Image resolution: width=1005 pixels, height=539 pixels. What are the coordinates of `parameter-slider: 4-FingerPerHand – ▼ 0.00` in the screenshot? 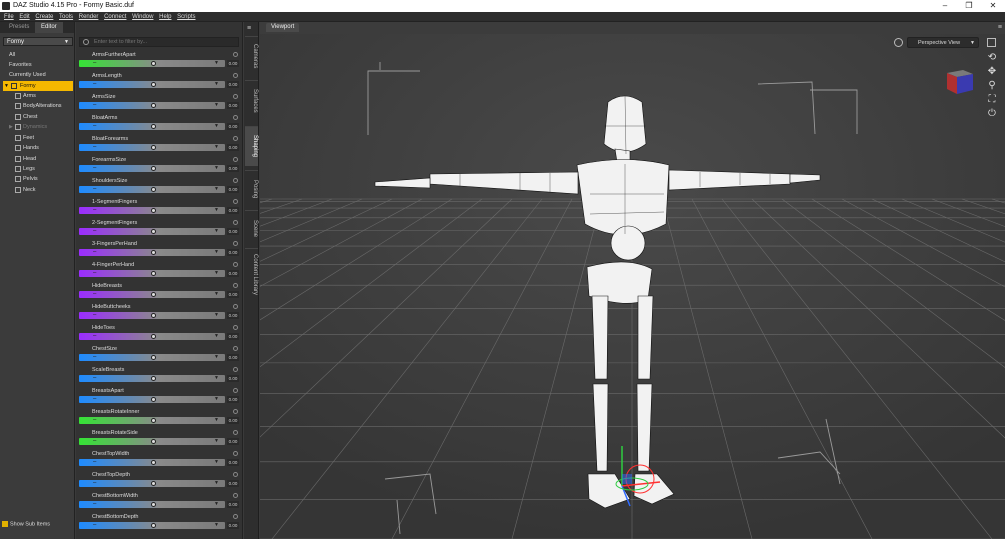 It's located at (160, 270).